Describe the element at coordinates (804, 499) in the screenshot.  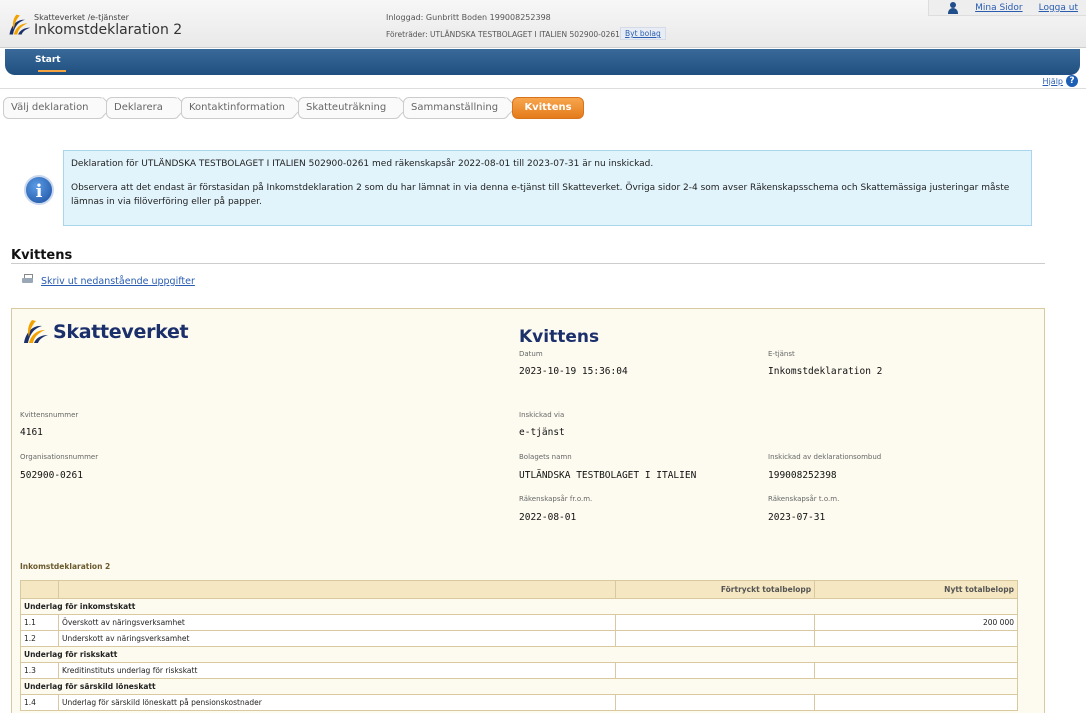
I see `field-label-tom: Räkenskapsår t.o.m.` at that location.